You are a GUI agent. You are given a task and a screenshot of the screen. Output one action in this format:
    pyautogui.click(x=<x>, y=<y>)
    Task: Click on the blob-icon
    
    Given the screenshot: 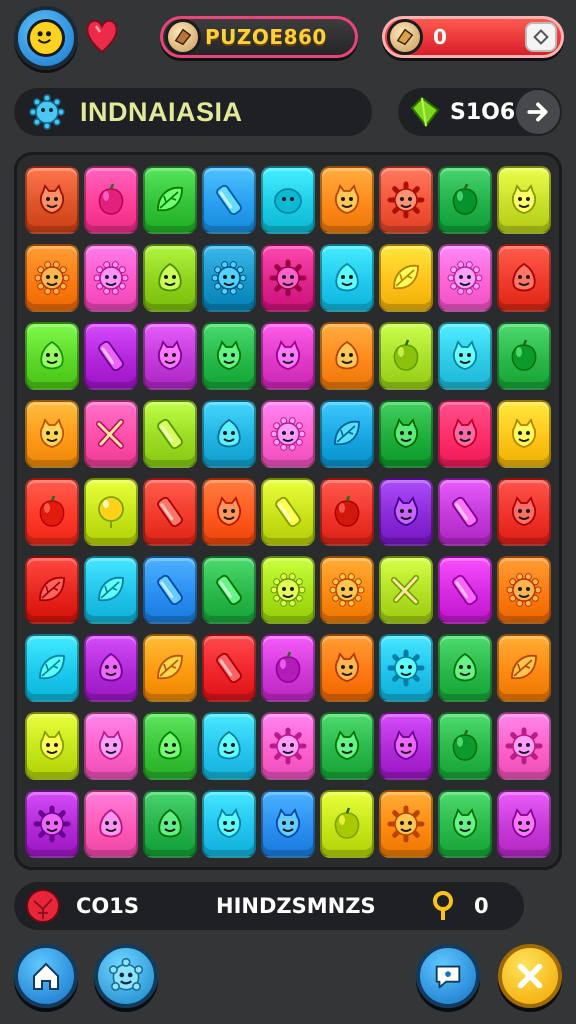 What is the action you would take?
    pyautogui.click(x=288, y=201)
    